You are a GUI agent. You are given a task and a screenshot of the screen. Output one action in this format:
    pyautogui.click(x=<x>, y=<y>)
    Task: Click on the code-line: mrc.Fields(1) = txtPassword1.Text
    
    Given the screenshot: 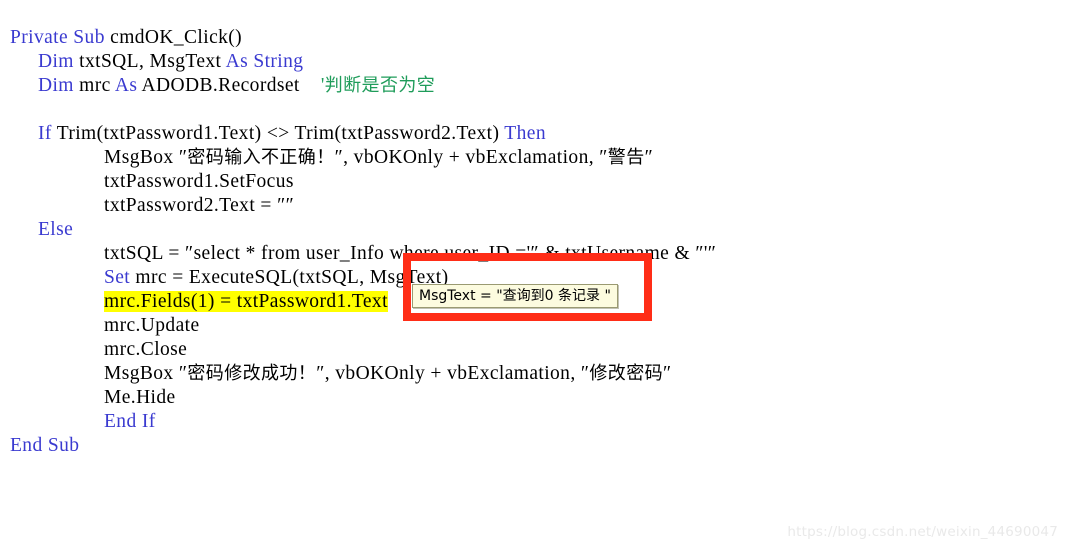 What is the action you would take?
    pyautogui.click(x=246, y=302)
    